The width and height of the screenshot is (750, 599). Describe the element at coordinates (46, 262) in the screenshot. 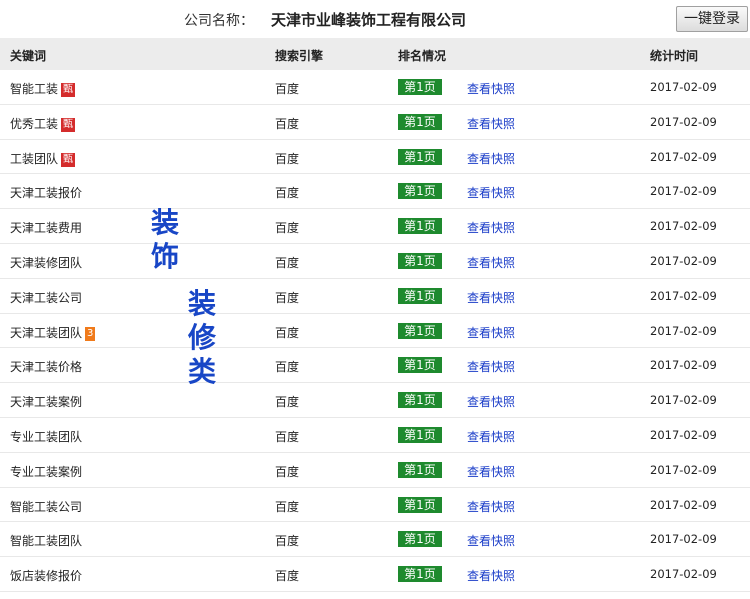

I see `keyword-cell: 天津装修团队` at that location.